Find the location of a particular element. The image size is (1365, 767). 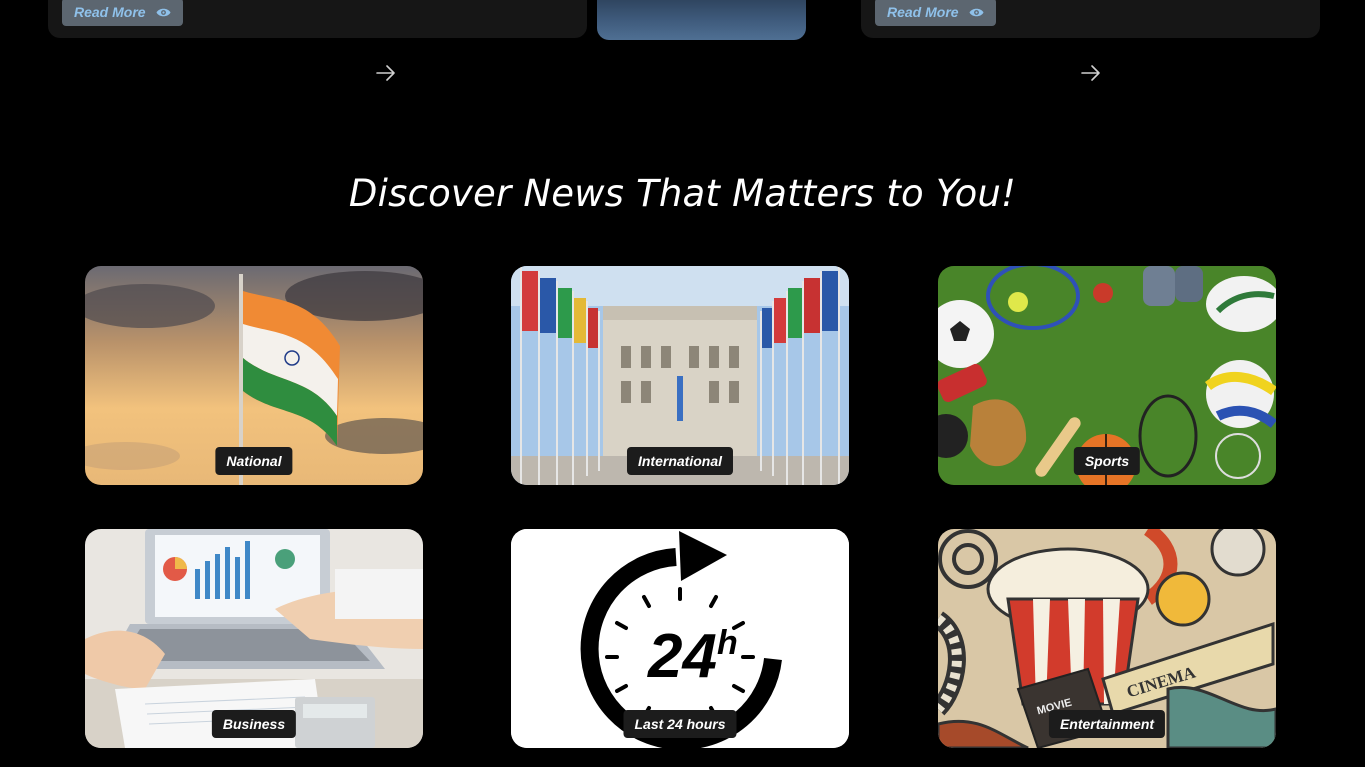

article-card-left: Read More is located at coordinates (317, 19).